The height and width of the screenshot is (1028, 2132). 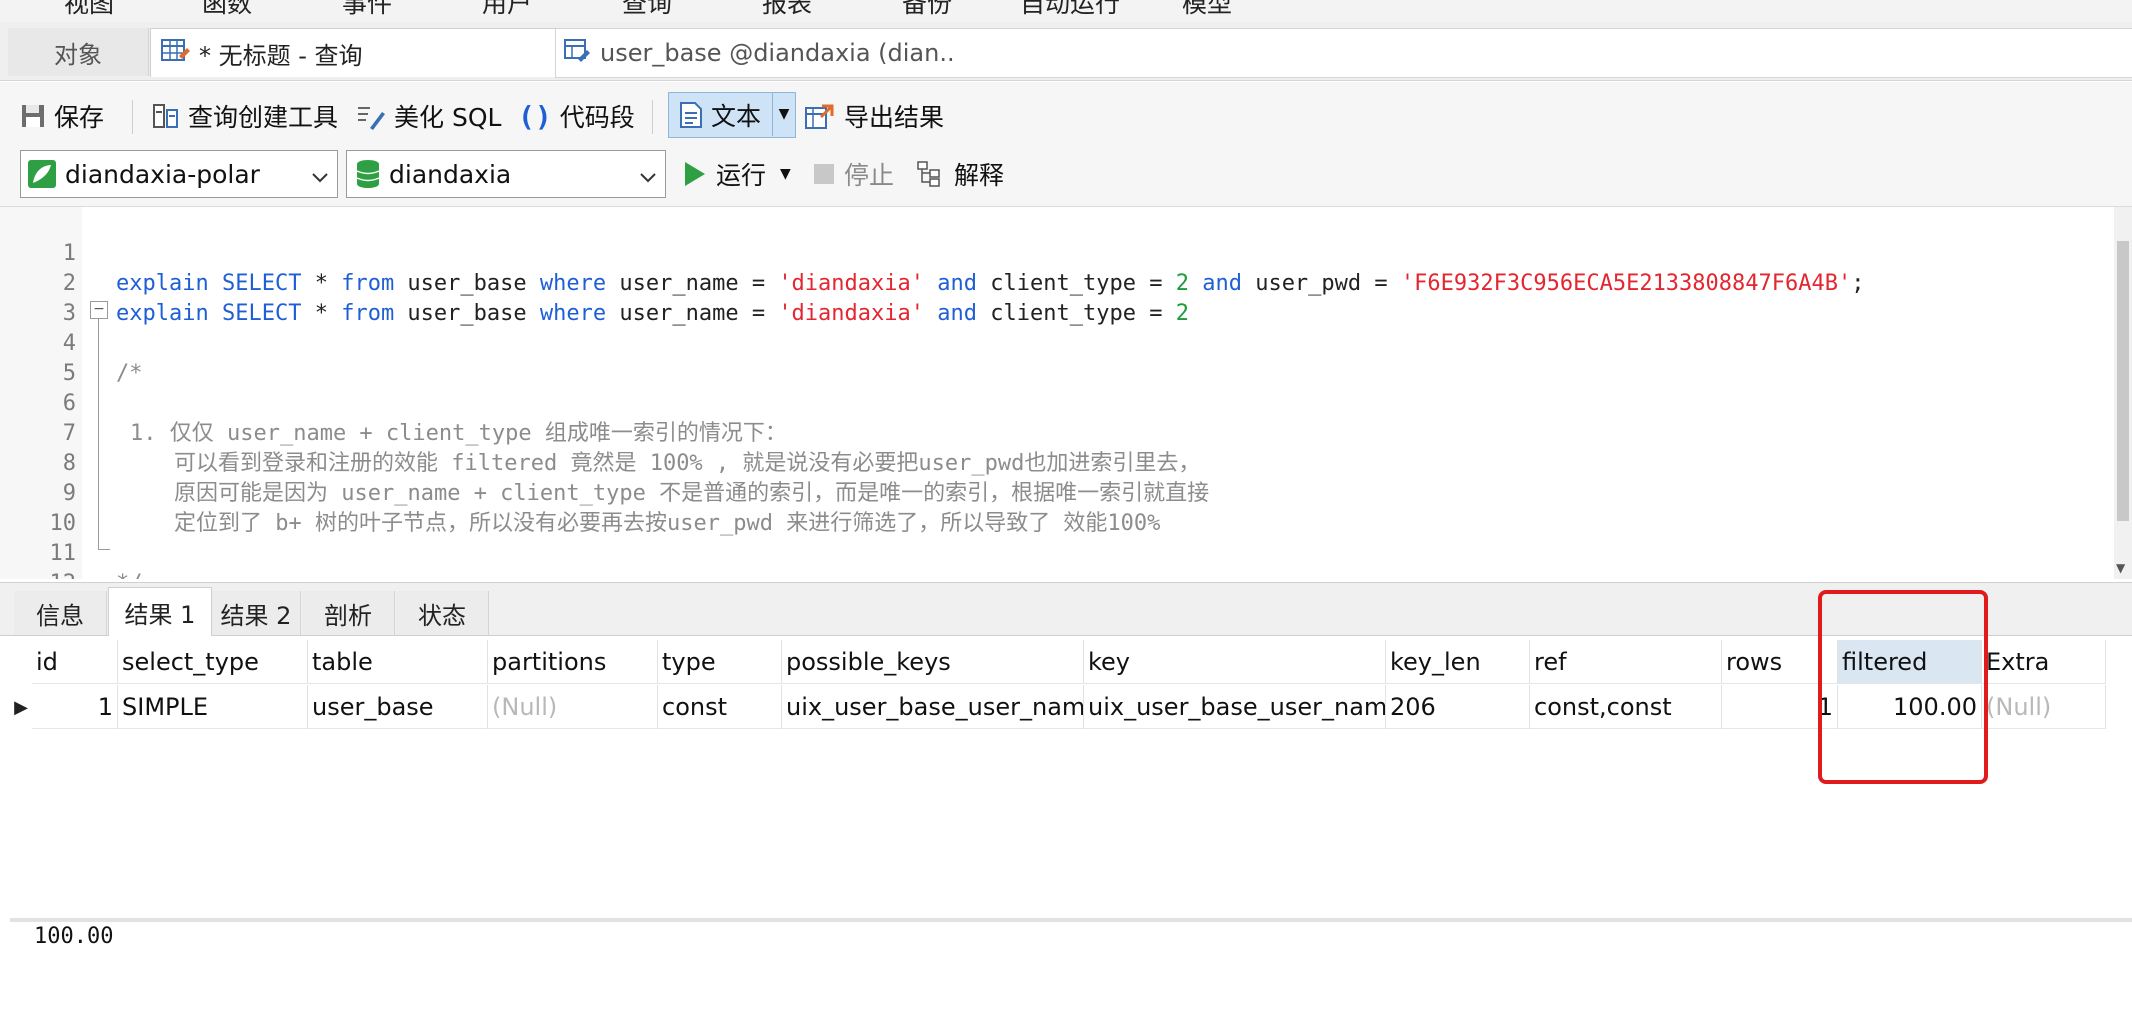 What do you see at coordinates (1207, 10) in the screenshot?
I see `menu-model: 模型` at bounding box center [1207, 10].